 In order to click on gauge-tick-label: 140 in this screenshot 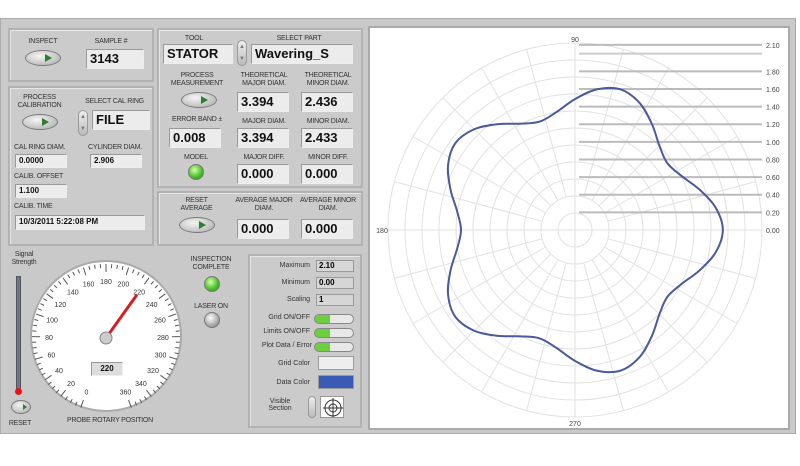, I will do `click(73, 293)`.